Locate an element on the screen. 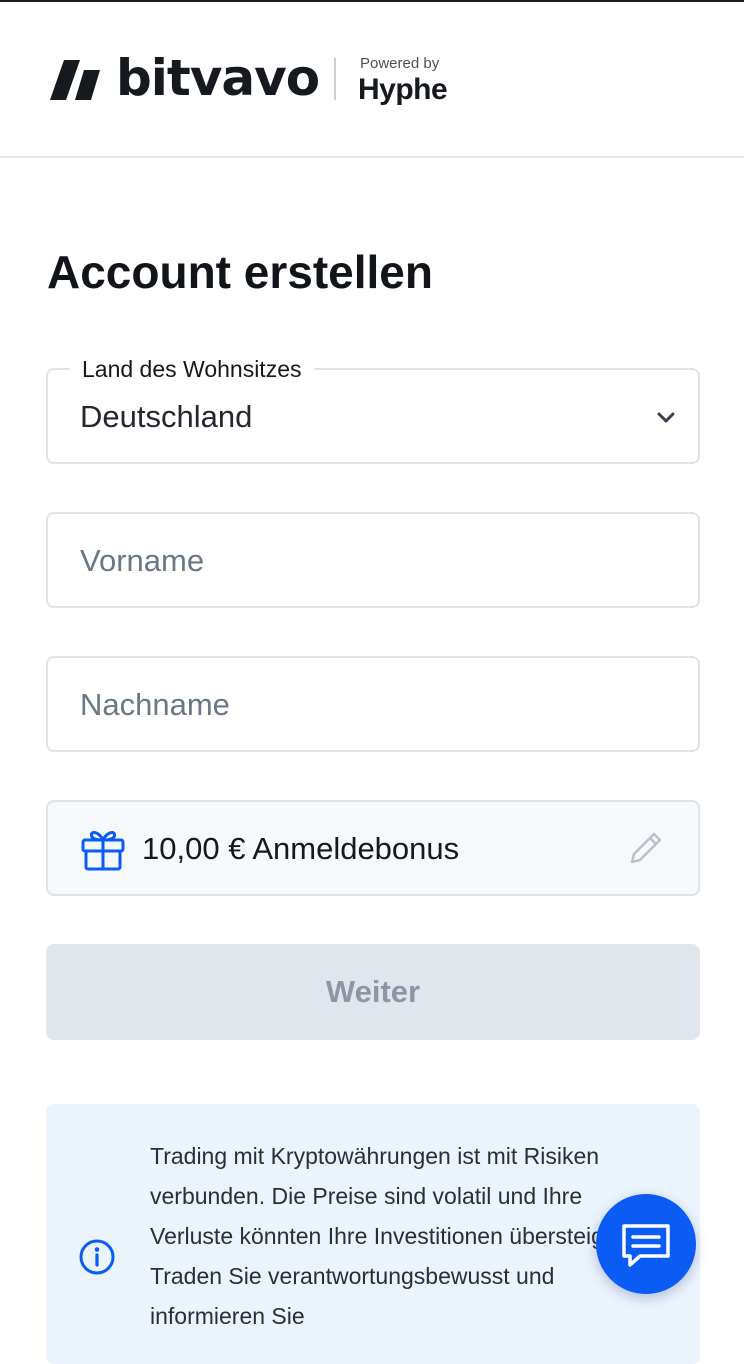 The height and width of the screenshot is (1364, 744). powered-by-label: Powered by is located at coordinates (400, 63).